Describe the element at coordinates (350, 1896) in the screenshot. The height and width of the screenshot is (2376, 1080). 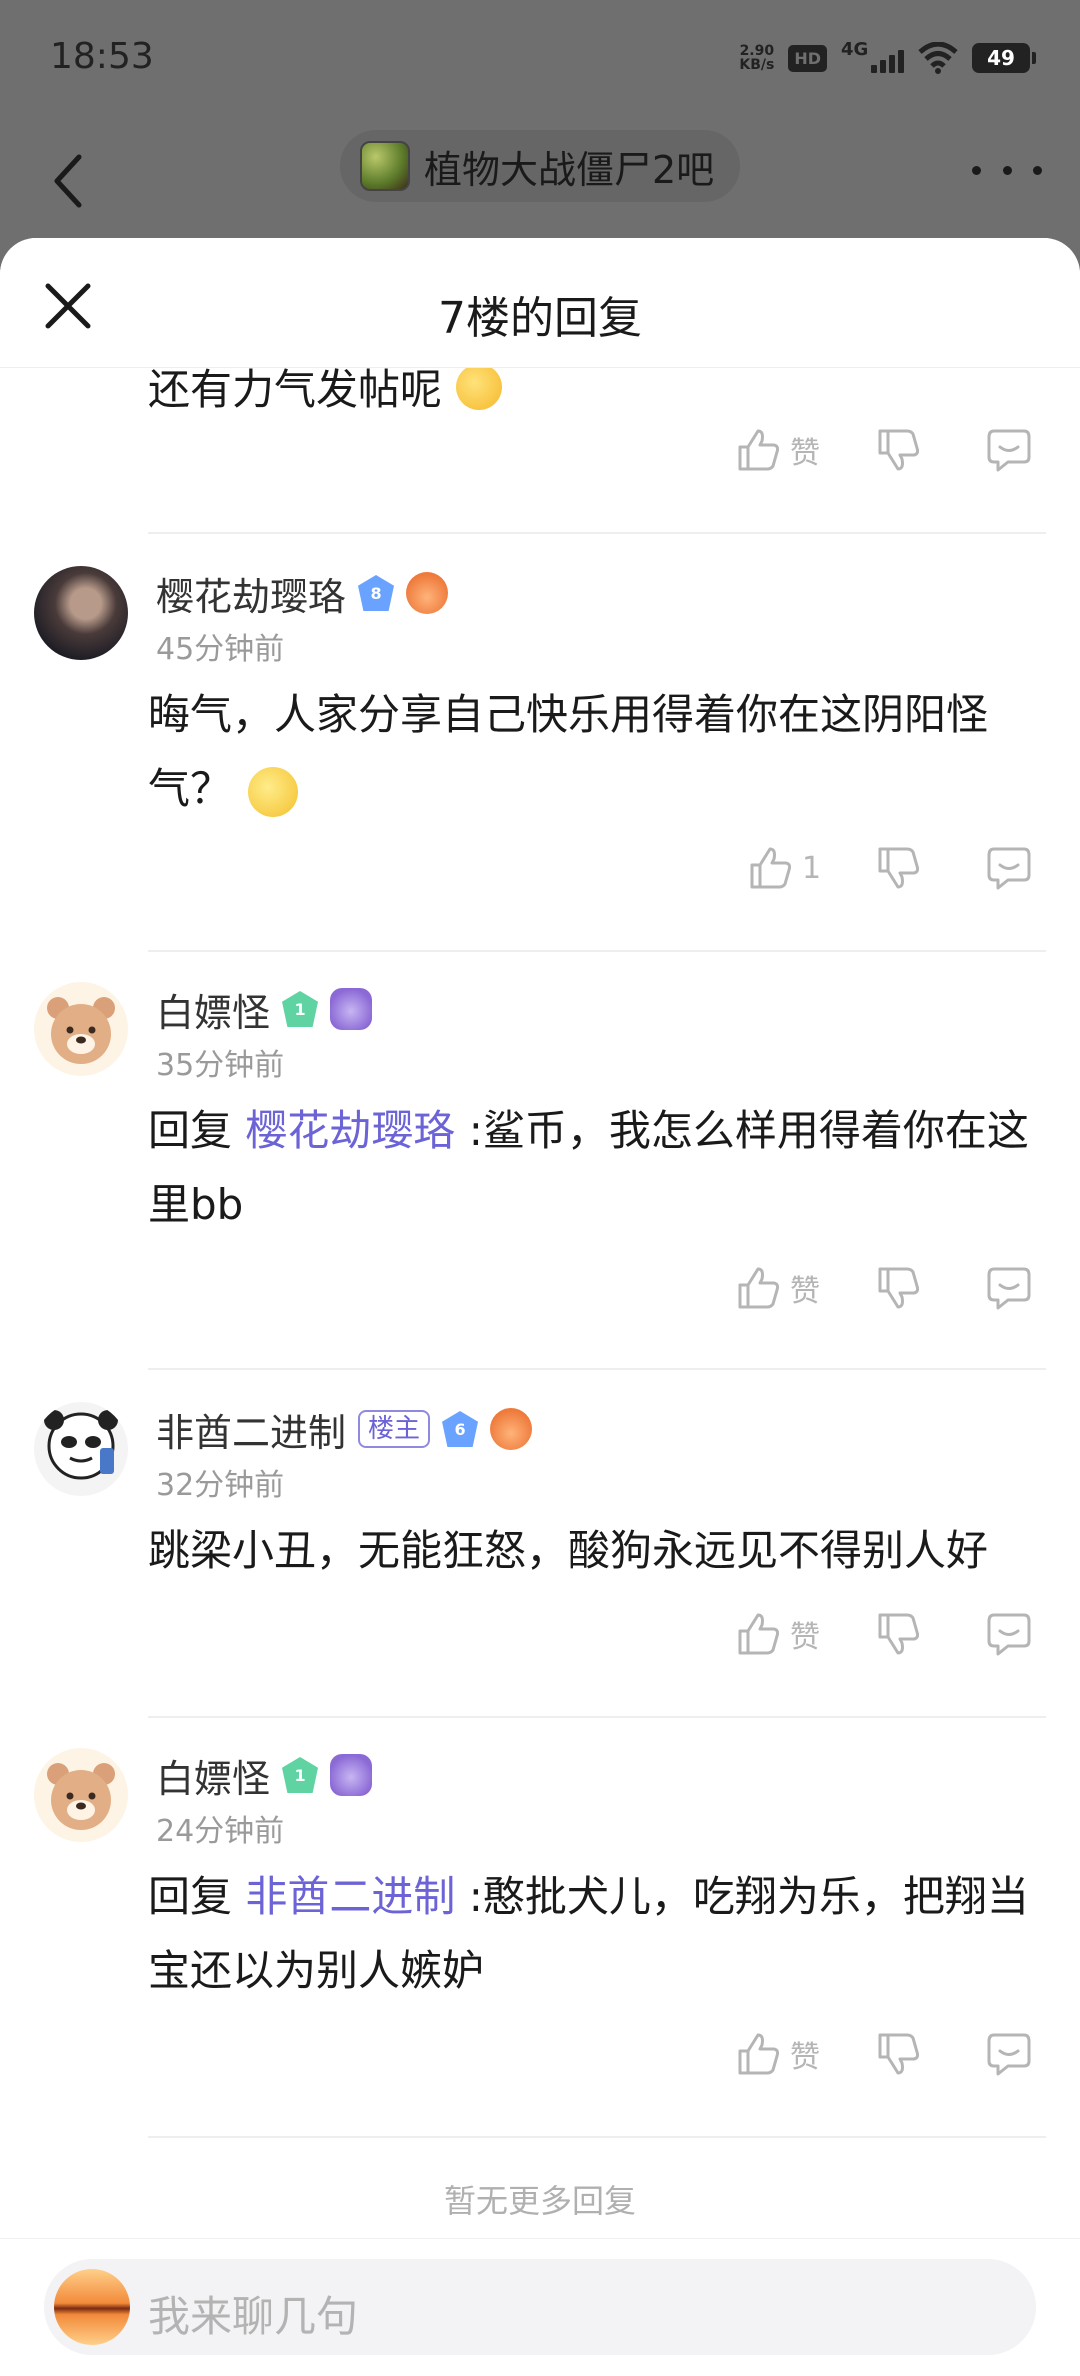
I see `mention-link: 非酋二进制` at that location.